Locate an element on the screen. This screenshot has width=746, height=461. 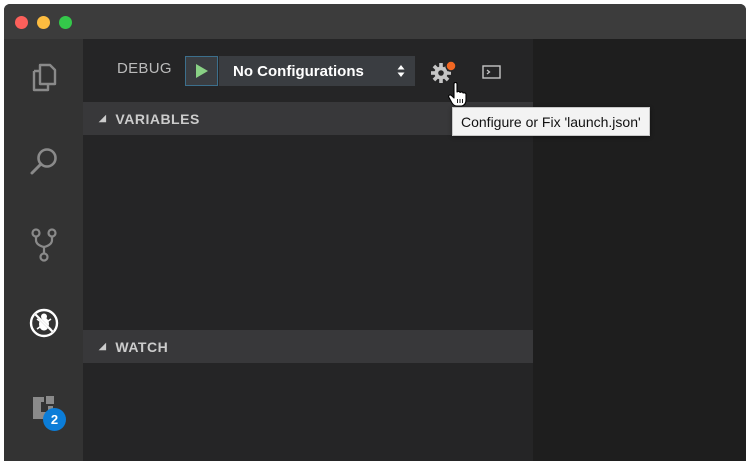
debug-icon is located at coordinates (43, 323).